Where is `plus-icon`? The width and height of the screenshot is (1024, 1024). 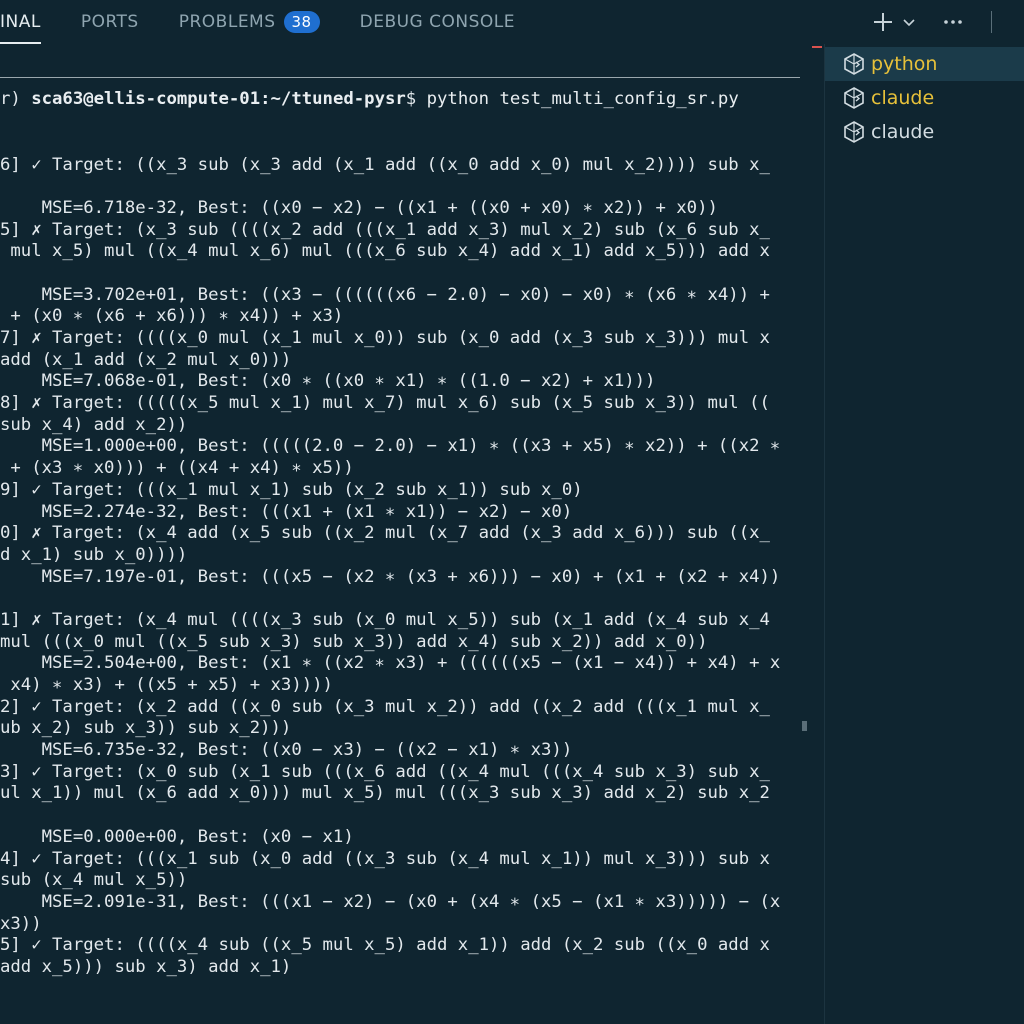
plus-icon is located at coordinates (883, 22).